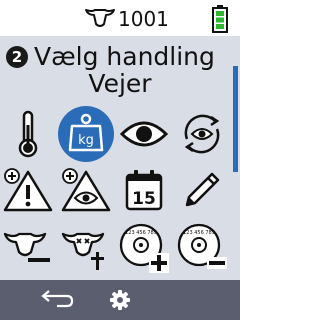 This screenshot has width=320, height=320. I want to click on add-warning-icon, so click(28, 190).